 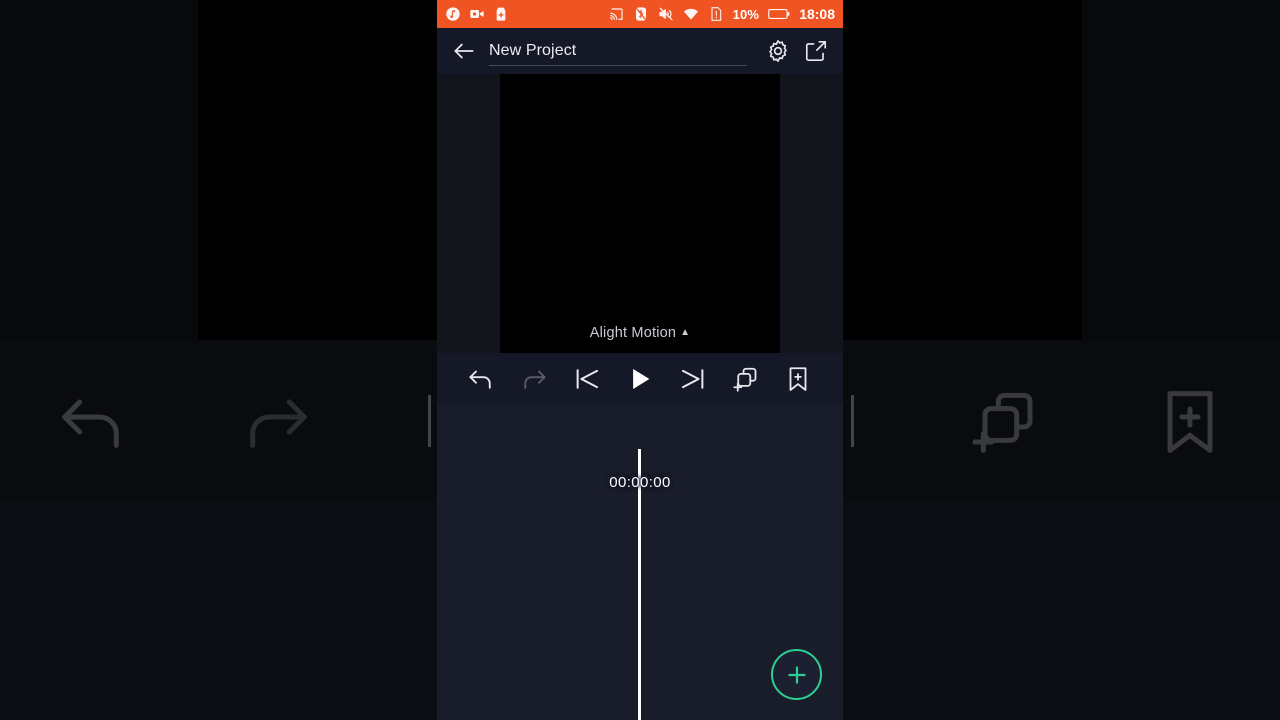 I want to click on status-bar: 10% 18:08, so click(x=640, y=14).